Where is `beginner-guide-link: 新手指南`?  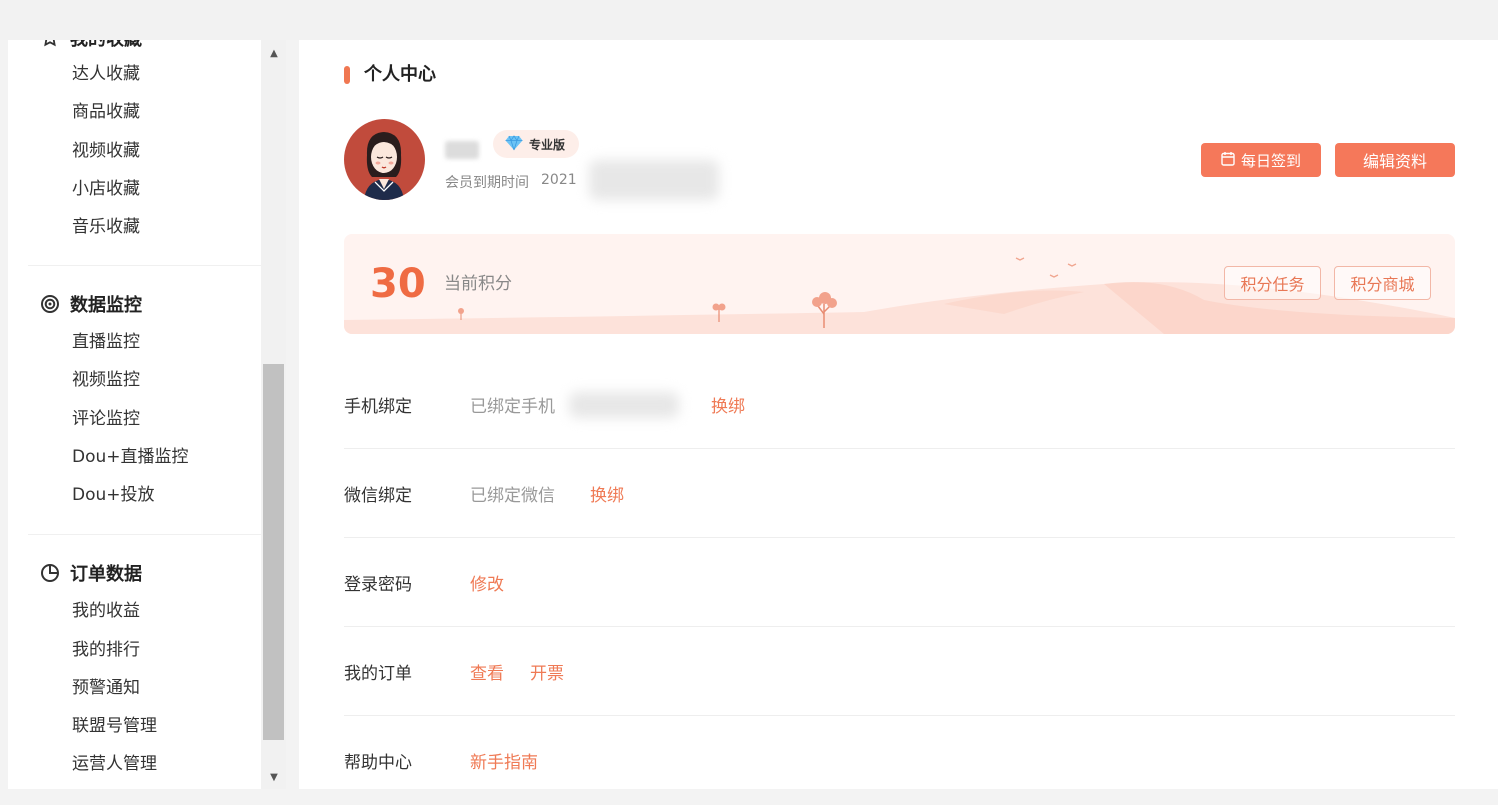
beginner-guide-link: 新手指南 is located at coordinates (504, 760).